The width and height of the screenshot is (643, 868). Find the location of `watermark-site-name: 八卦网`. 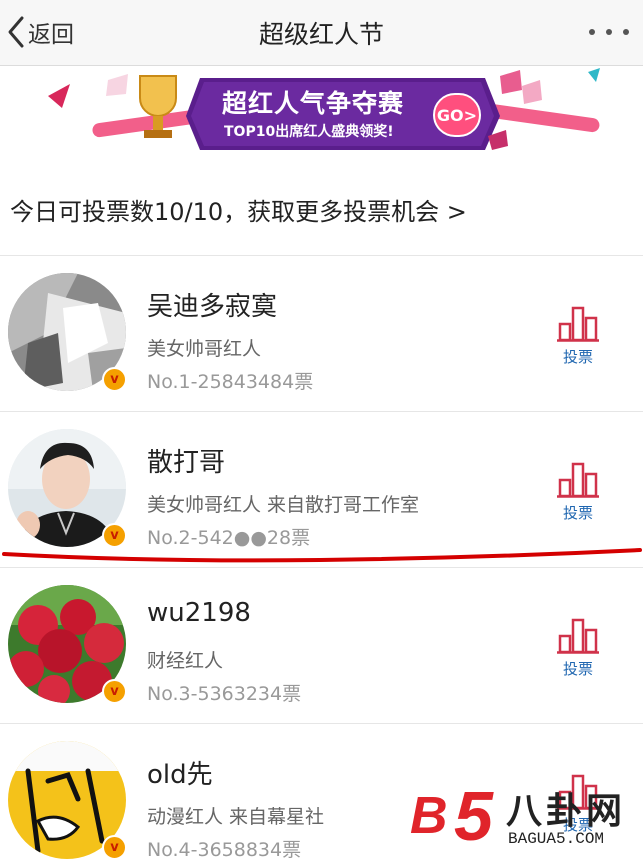

watermark-site-name: 八卦网 is located at coordinates (566, 811).